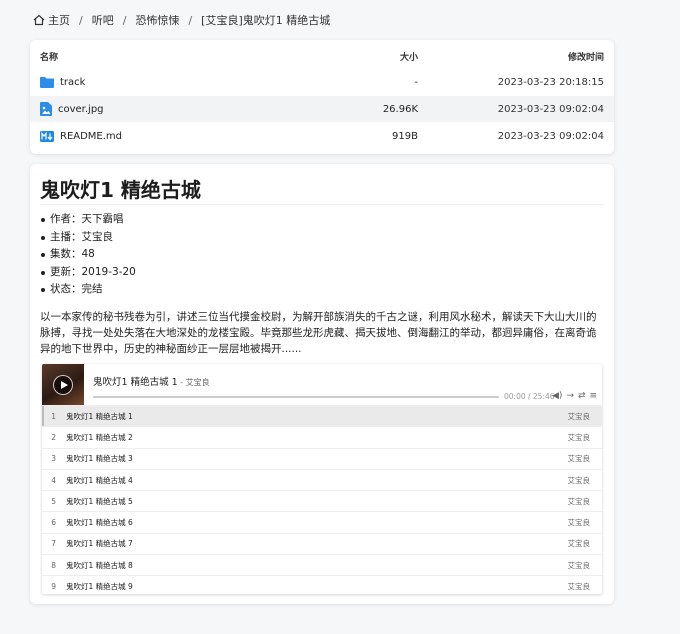  What do you see at coordinates (322, 458) in the screenshot?
I see `playlist-item: 3 鬼吹灯1 精绝古城 3 艾宝良` at bounding box center [322, 458].